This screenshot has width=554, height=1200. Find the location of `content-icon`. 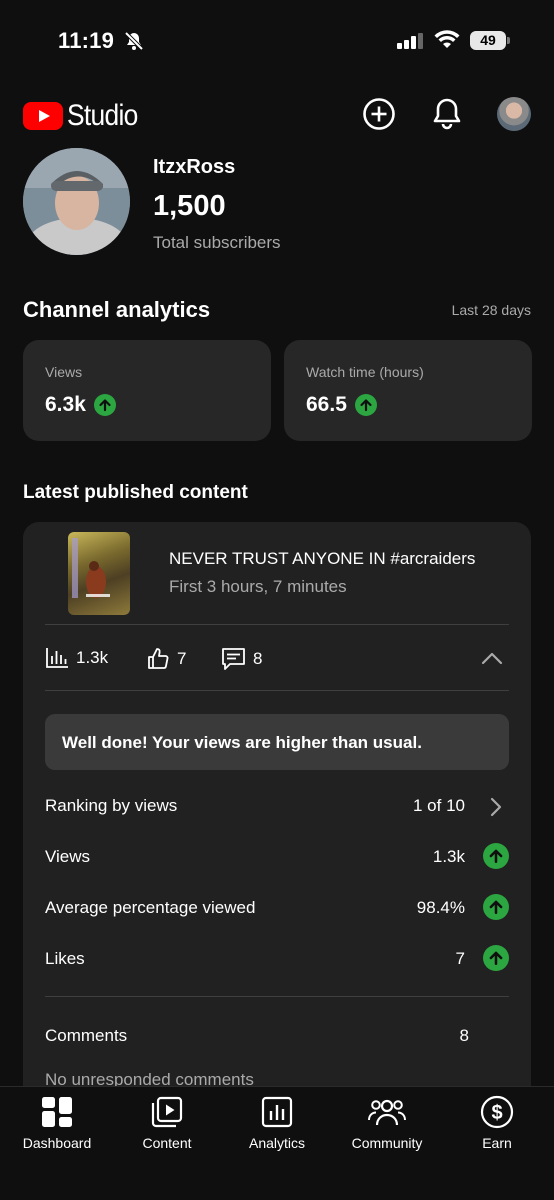

content-icon is located at coordinates (167, 1112).